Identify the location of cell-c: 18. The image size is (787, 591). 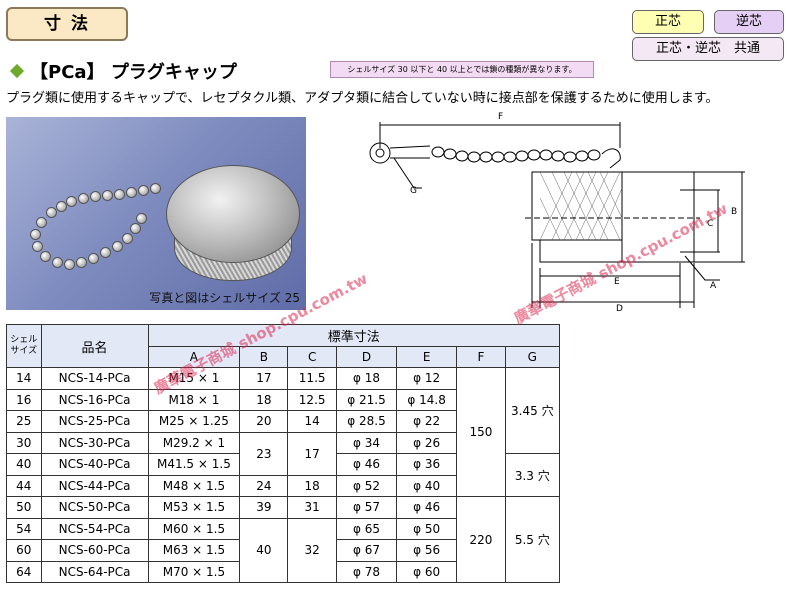
(312, 485).